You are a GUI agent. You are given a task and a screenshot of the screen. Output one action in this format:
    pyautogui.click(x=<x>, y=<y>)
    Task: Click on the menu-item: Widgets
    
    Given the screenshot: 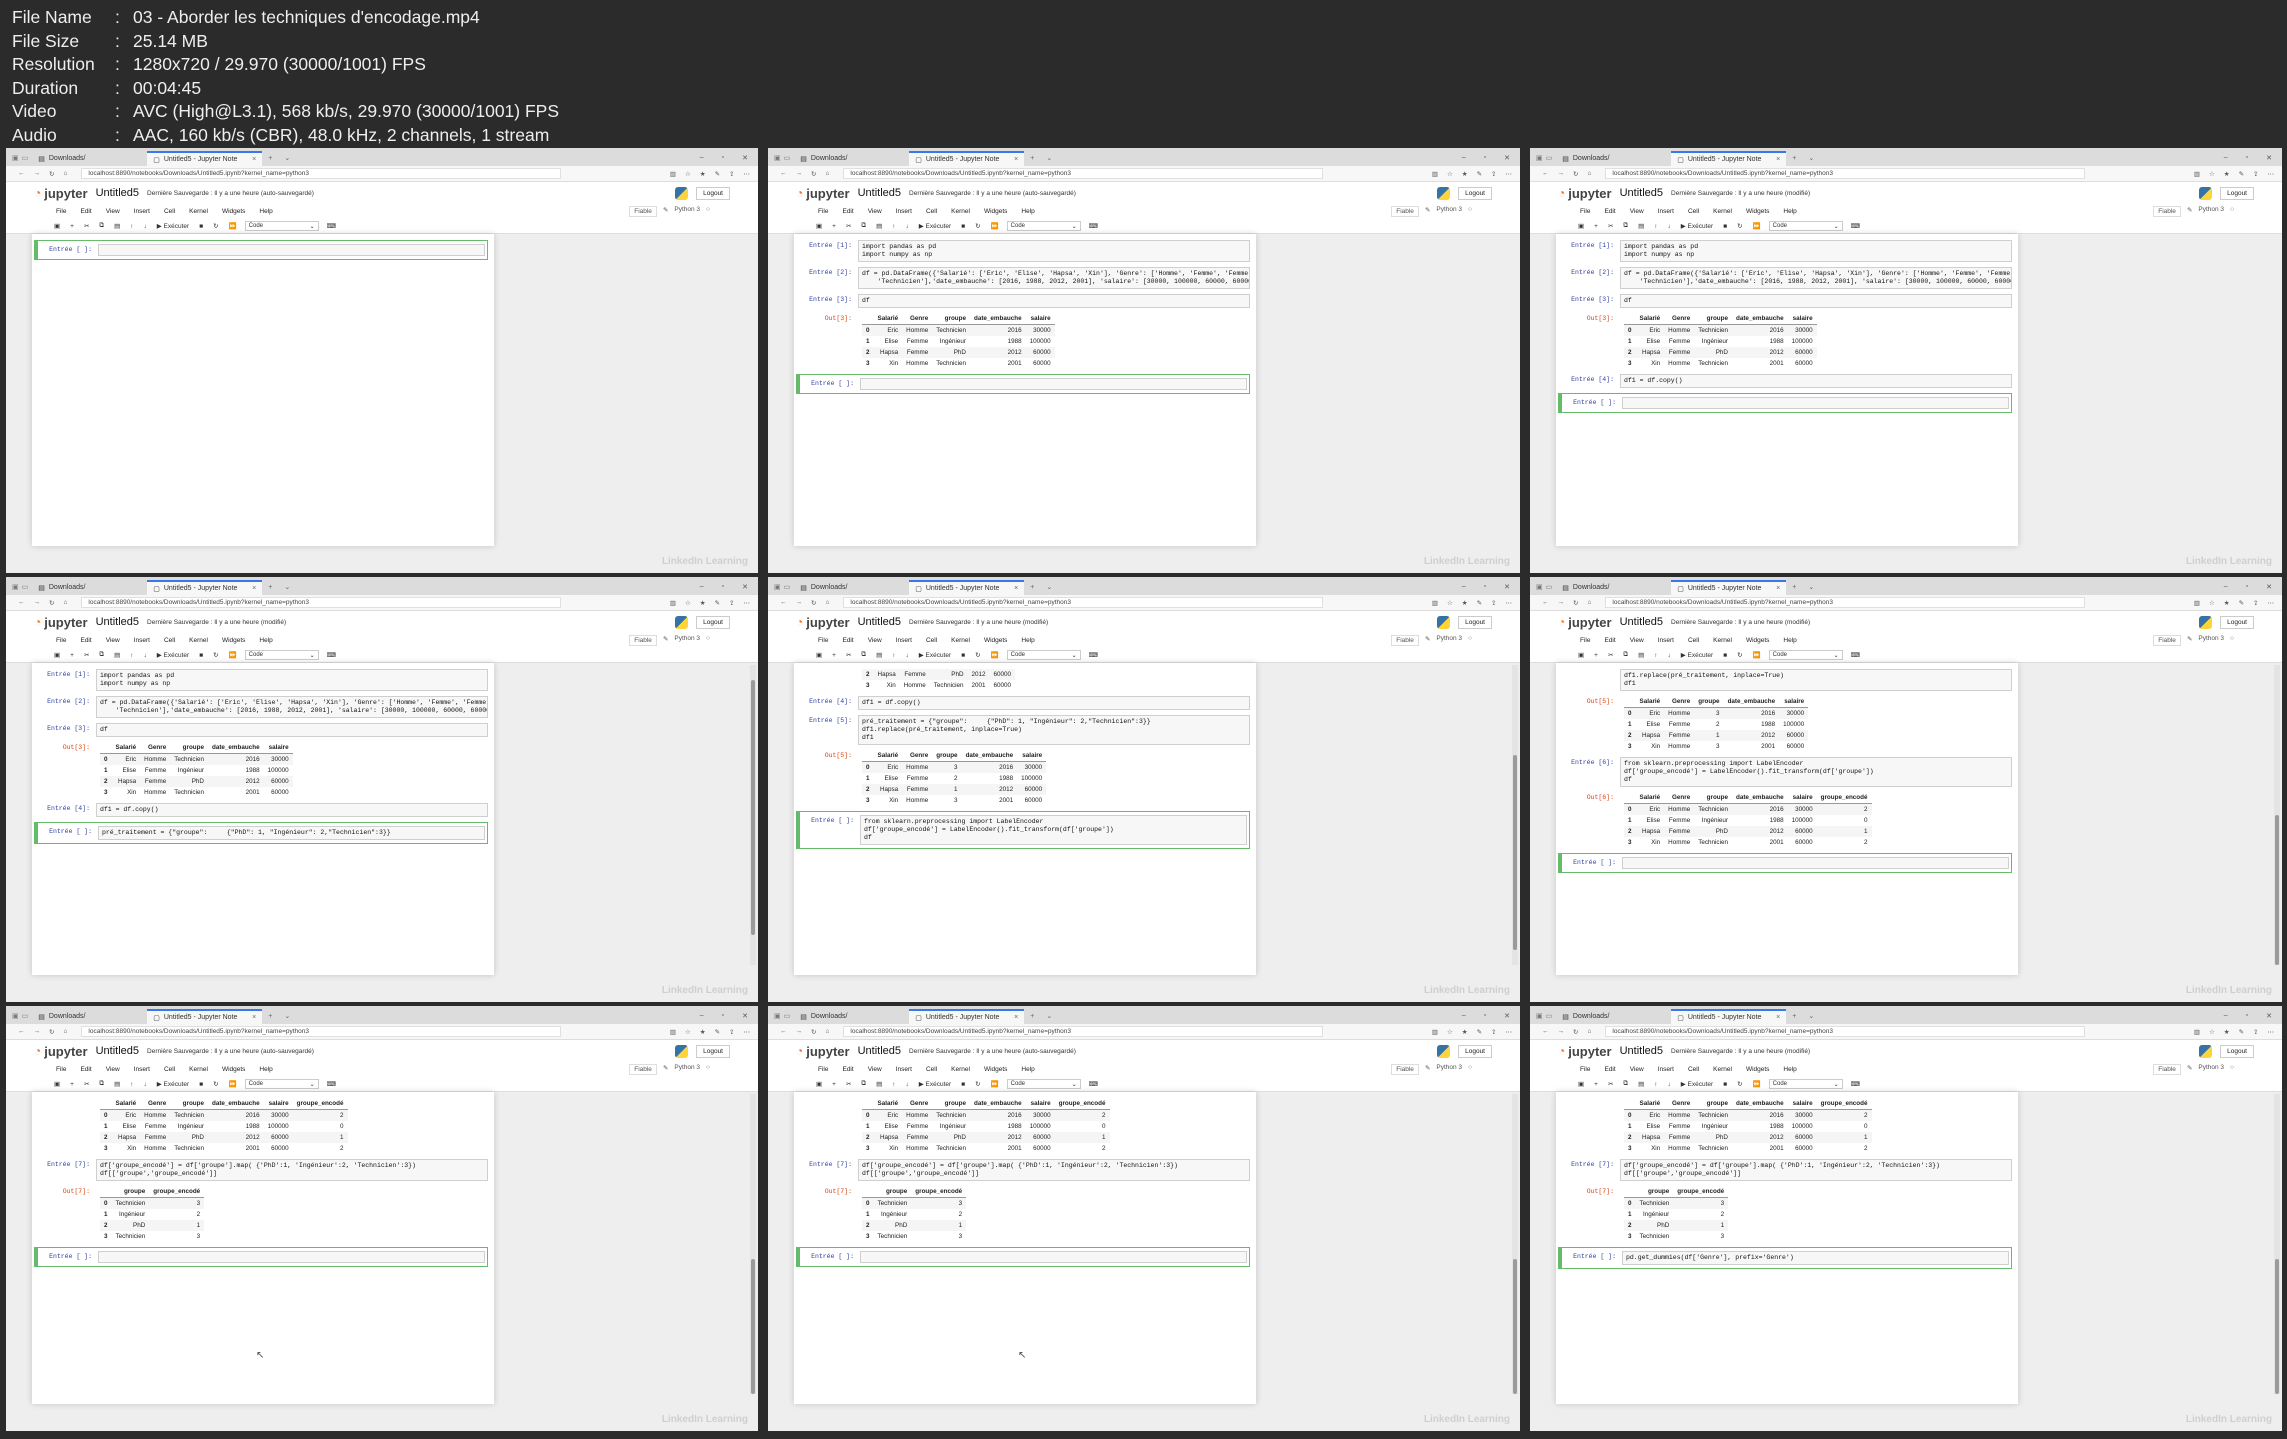 What is the action you would take?
    pyautogui.click(x=1757, y=1069)
    